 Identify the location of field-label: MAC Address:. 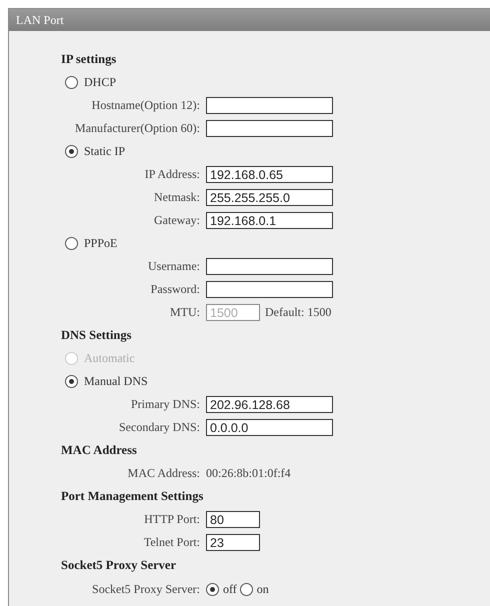
(163, 473).